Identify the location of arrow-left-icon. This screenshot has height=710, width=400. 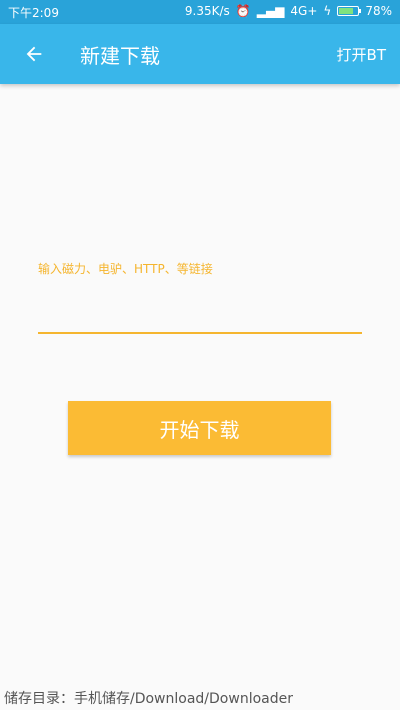
(34, 54).